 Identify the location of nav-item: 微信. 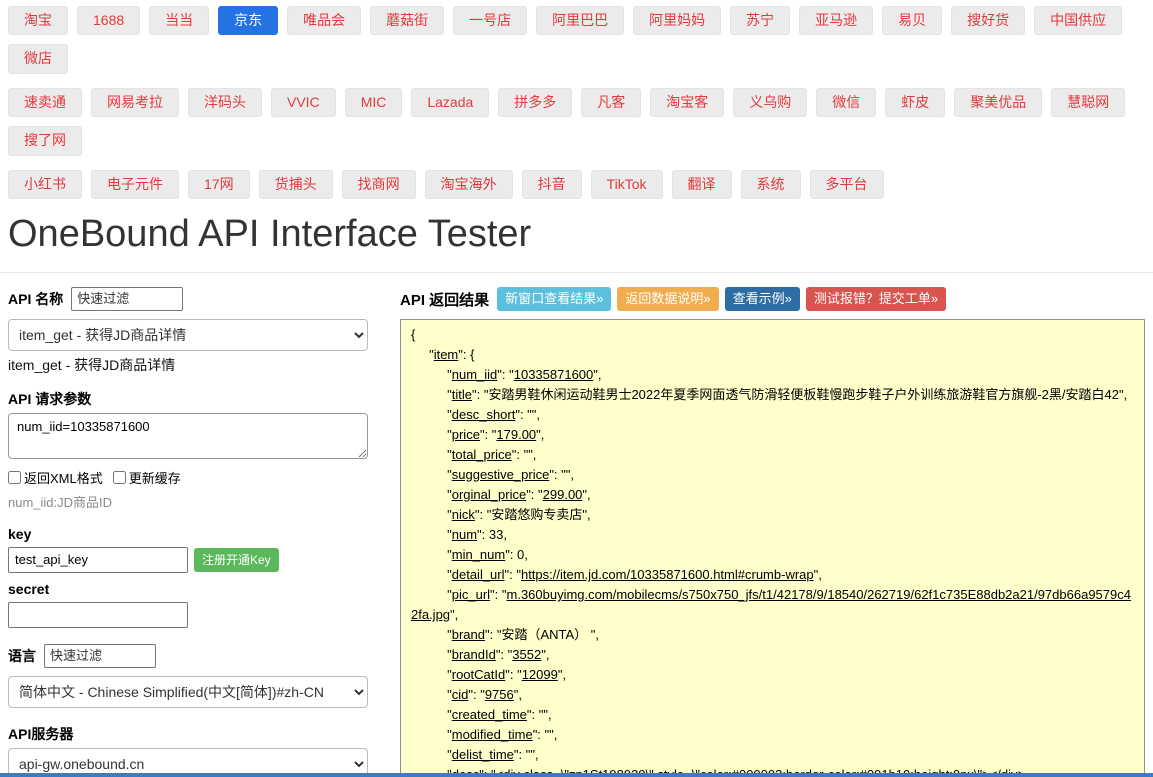
(846, 102).